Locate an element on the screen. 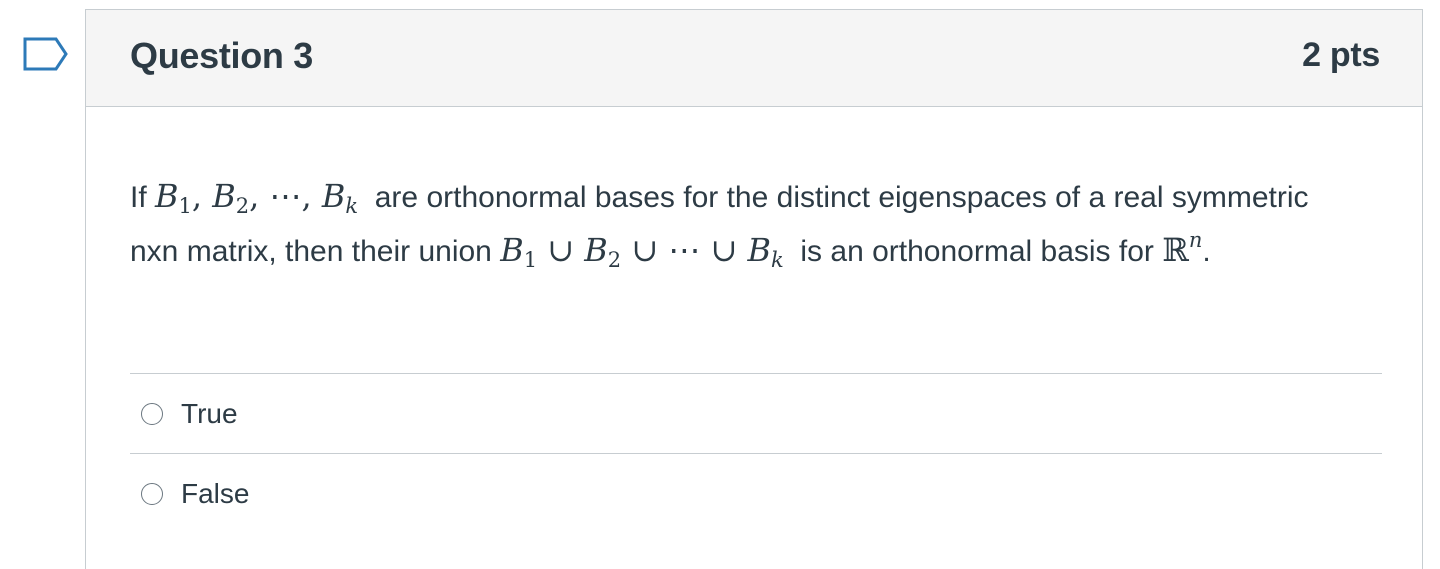  answer-true: True is located at coordinates (756, 413).